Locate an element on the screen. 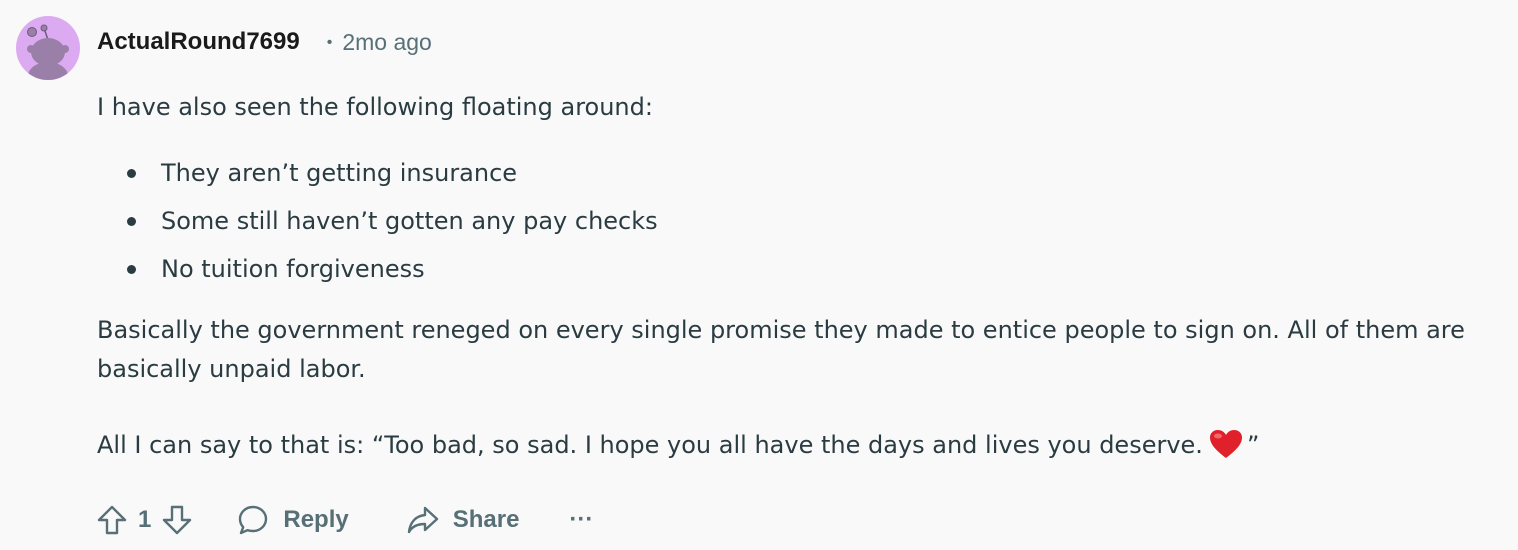 The width and height of the screenshot is (1518, 550). reply-label: Reply is located at coordinates (316, 519).